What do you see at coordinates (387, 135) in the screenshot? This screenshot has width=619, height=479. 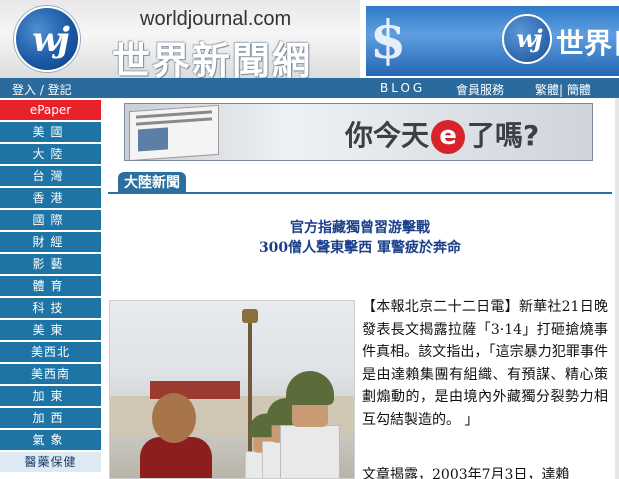 I see `ad-text-before: 你今天` at bounding box center [387, 135].